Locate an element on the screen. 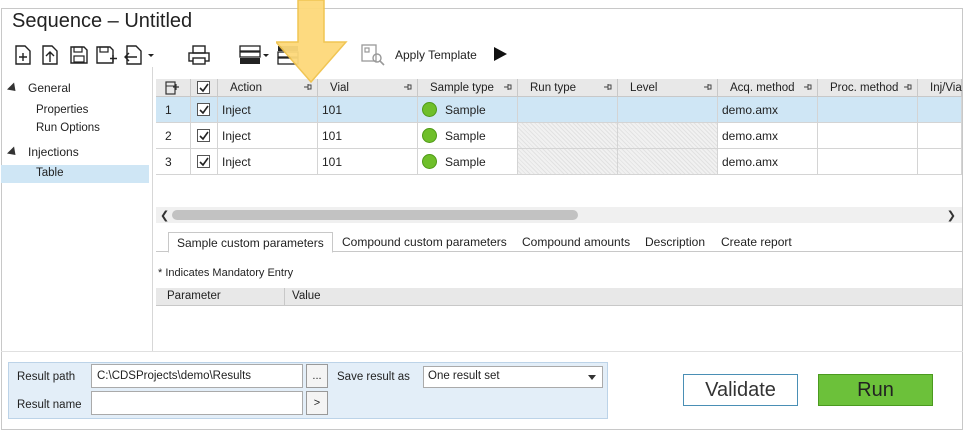  new-document-icon is located at coordinates (23, 55).